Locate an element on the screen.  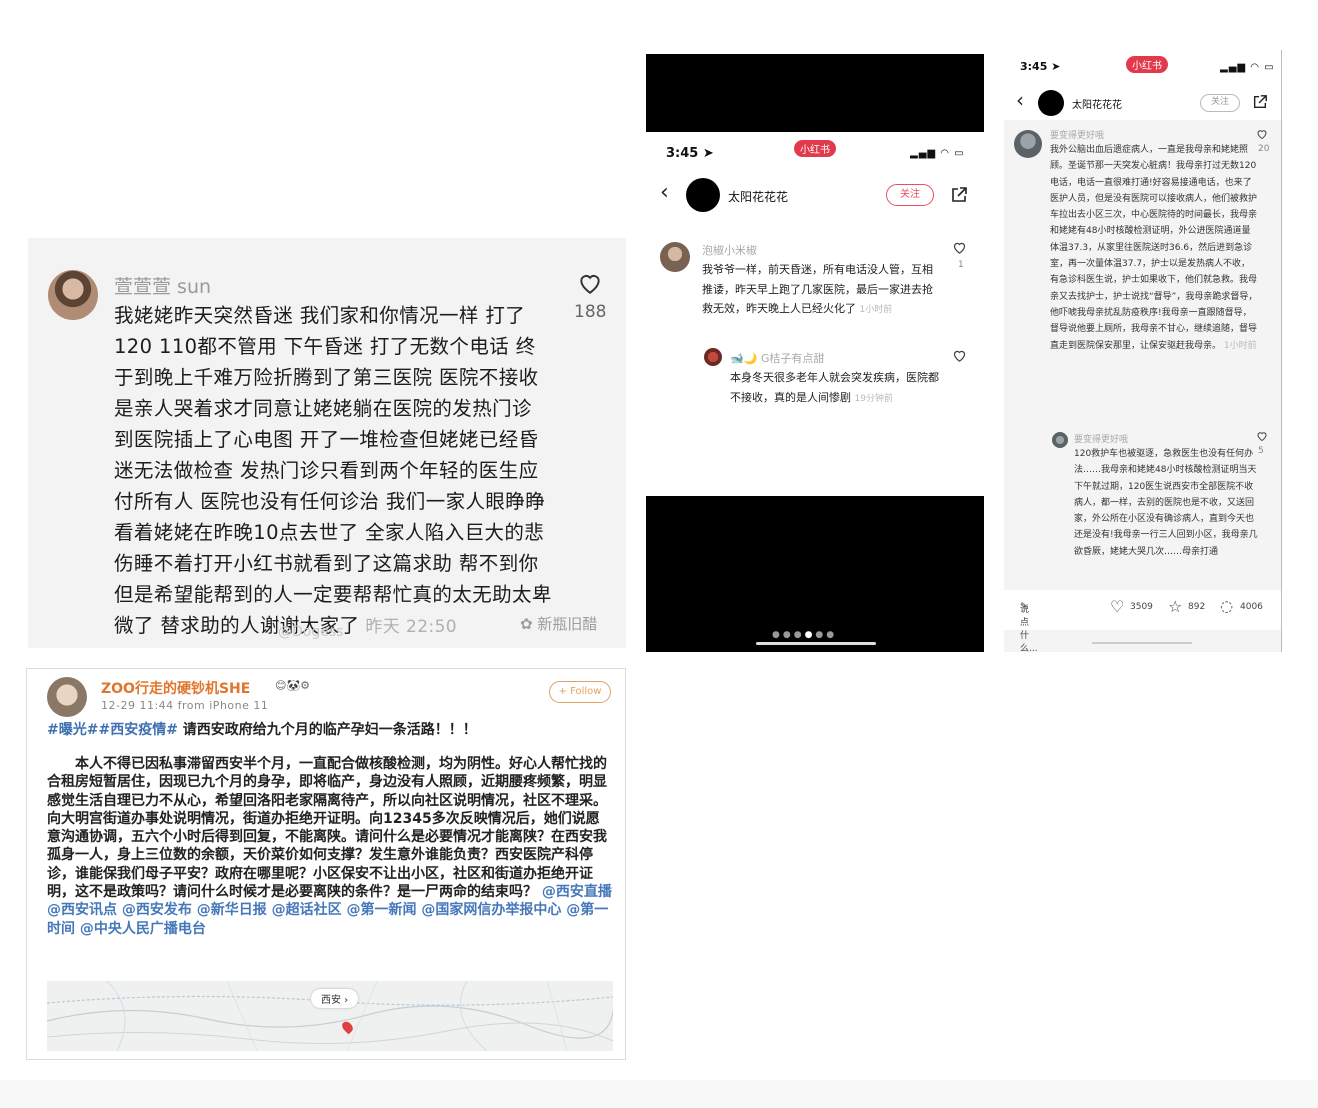
emoji-badges-icon: 😊🐼⚙ is located at coordinates (293, 685).